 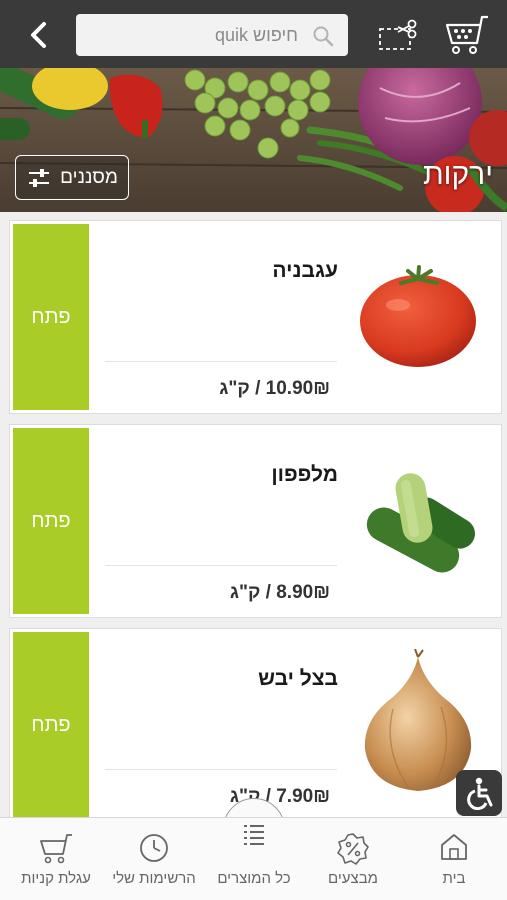 I want to click on nav-deals-label: מבצעים, so click(x=353, y=878).